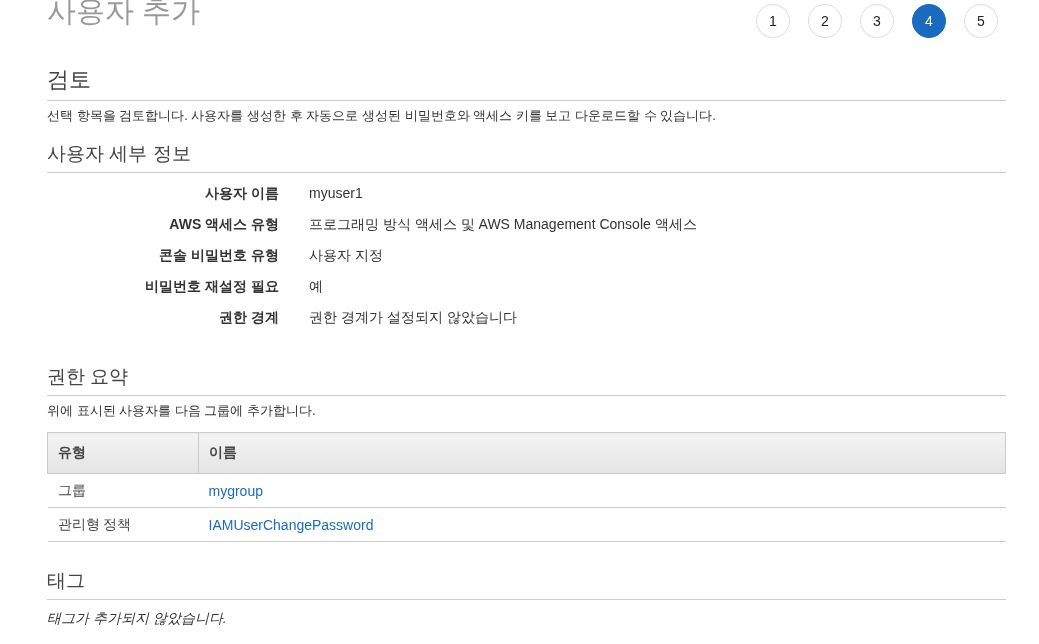 The image size is (1039, 644). What do you see at coordinates (235, 490) in the screenshot?
I see `name-link: mygroup` at bounding box center [235, 490].